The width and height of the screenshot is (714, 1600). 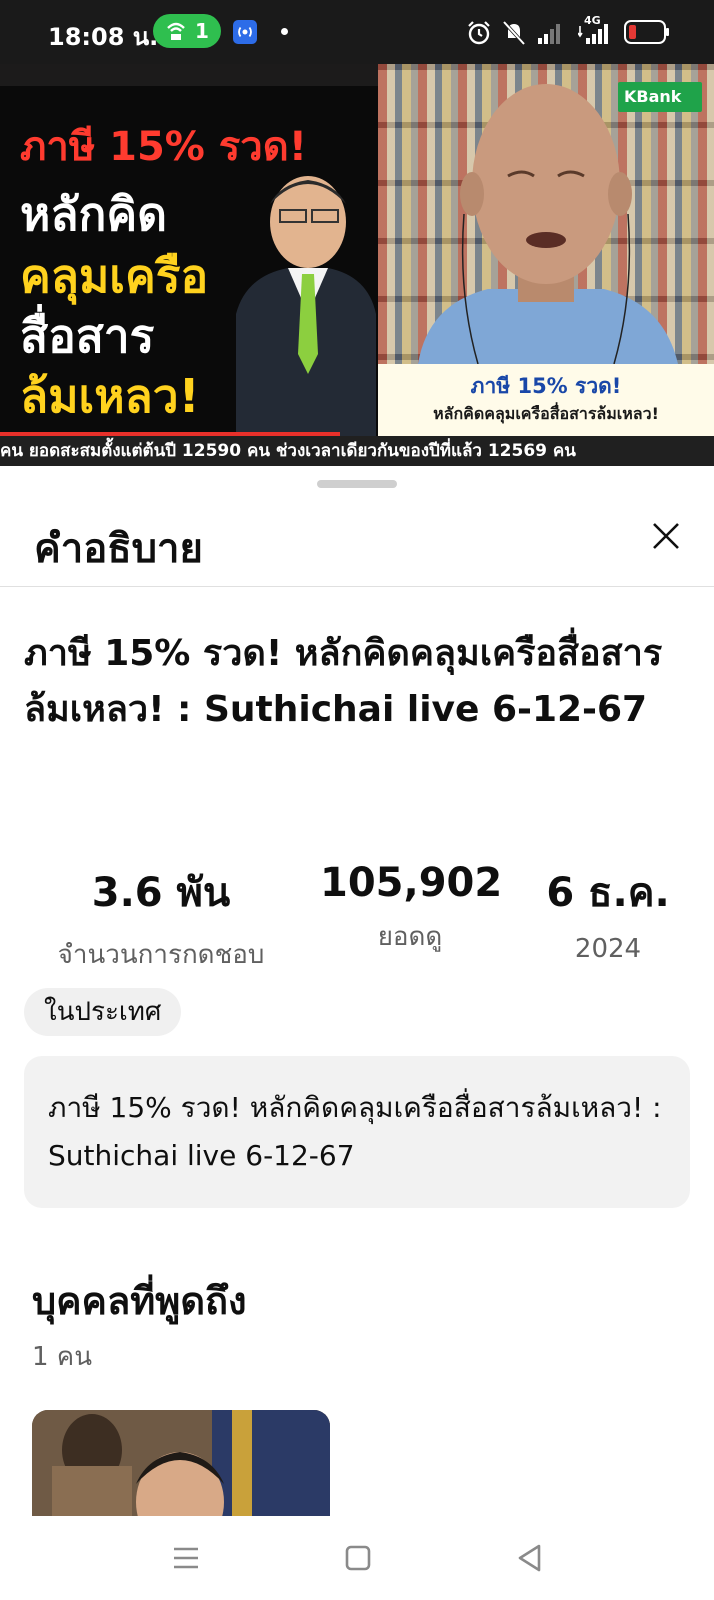 I want to click on people-heading: บุคคลที่พูดถึง, so click(x=139, y=1301).